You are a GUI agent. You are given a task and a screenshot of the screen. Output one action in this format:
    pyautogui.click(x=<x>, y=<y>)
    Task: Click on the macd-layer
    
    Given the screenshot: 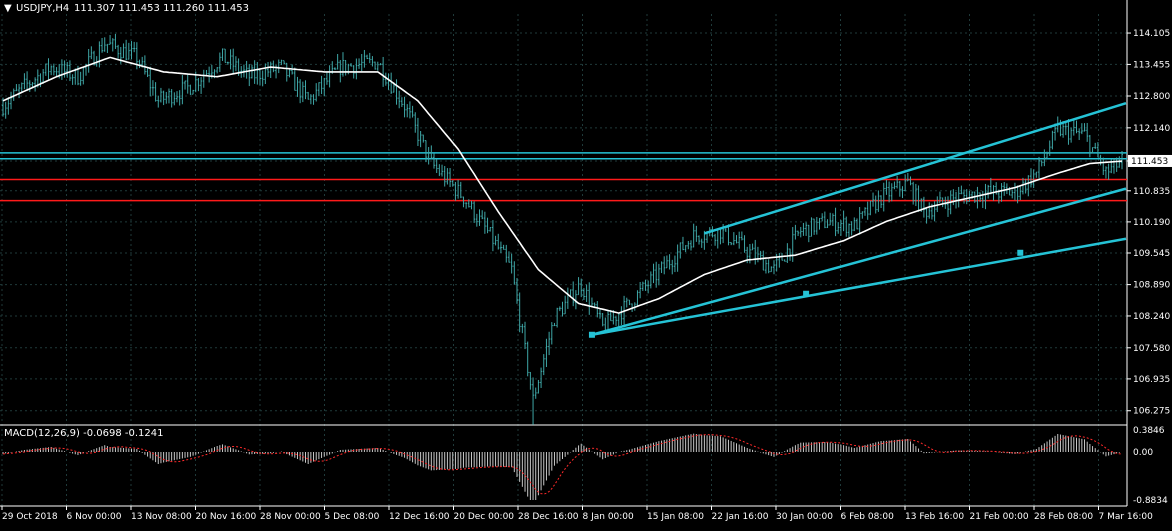 What is the action you would take?
    pyautogui.click(x=562, y=466)
    